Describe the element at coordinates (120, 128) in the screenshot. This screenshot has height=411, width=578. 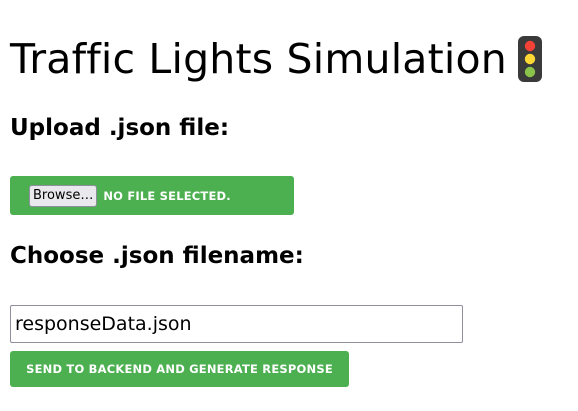
I see `upload-label: Upload .json file:` at that location.